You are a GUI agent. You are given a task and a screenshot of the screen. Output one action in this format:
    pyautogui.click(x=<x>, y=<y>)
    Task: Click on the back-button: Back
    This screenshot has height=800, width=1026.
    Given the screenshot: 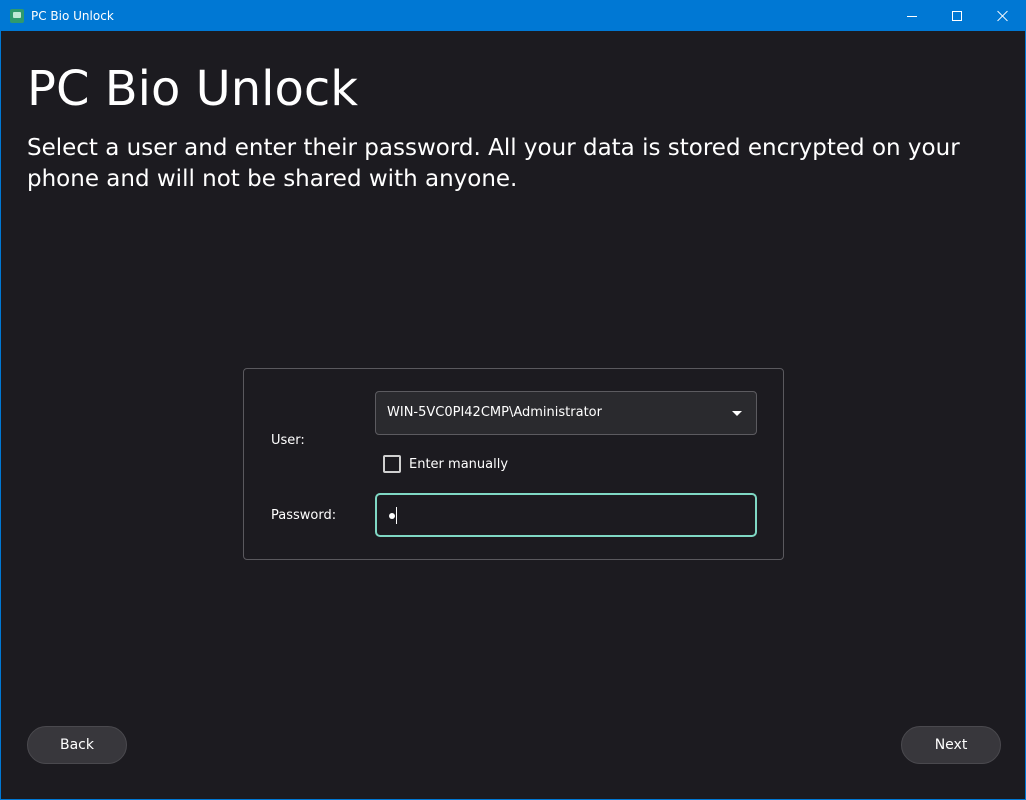 What is the action you would take?
    pyautogui.click(x=77, y=745)
    